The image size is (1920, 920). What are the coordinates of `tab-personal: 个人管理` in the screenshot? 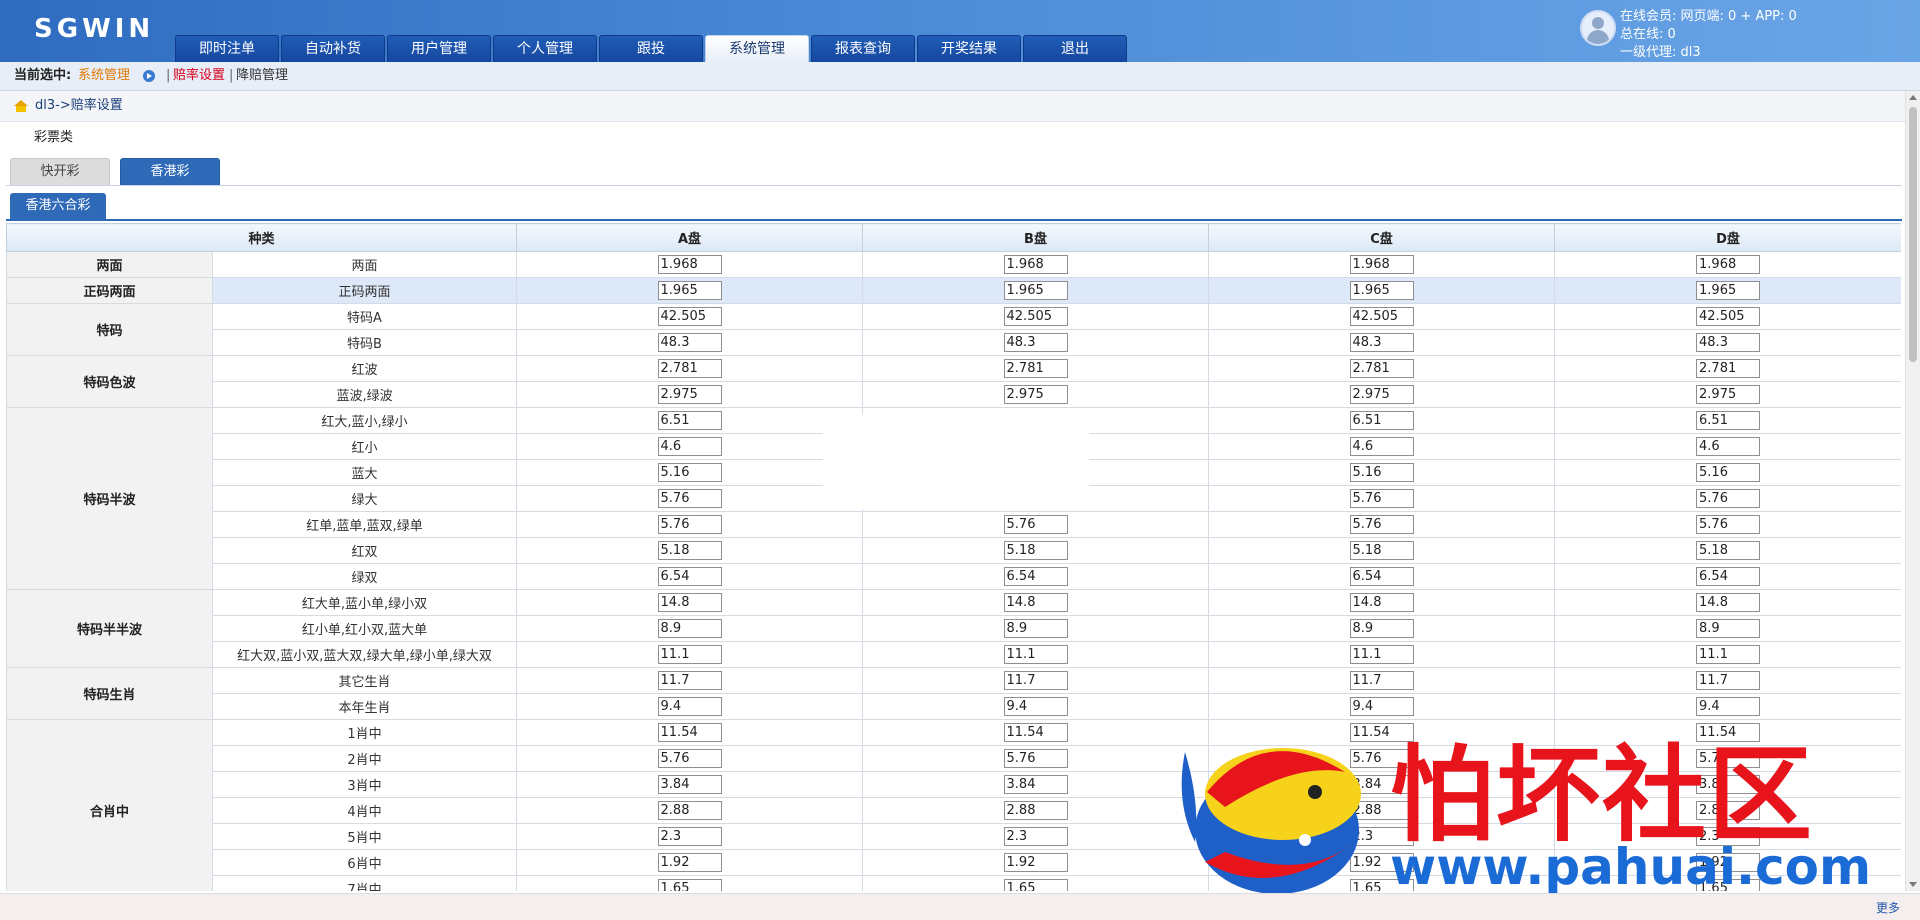 It's located at (545, 48).